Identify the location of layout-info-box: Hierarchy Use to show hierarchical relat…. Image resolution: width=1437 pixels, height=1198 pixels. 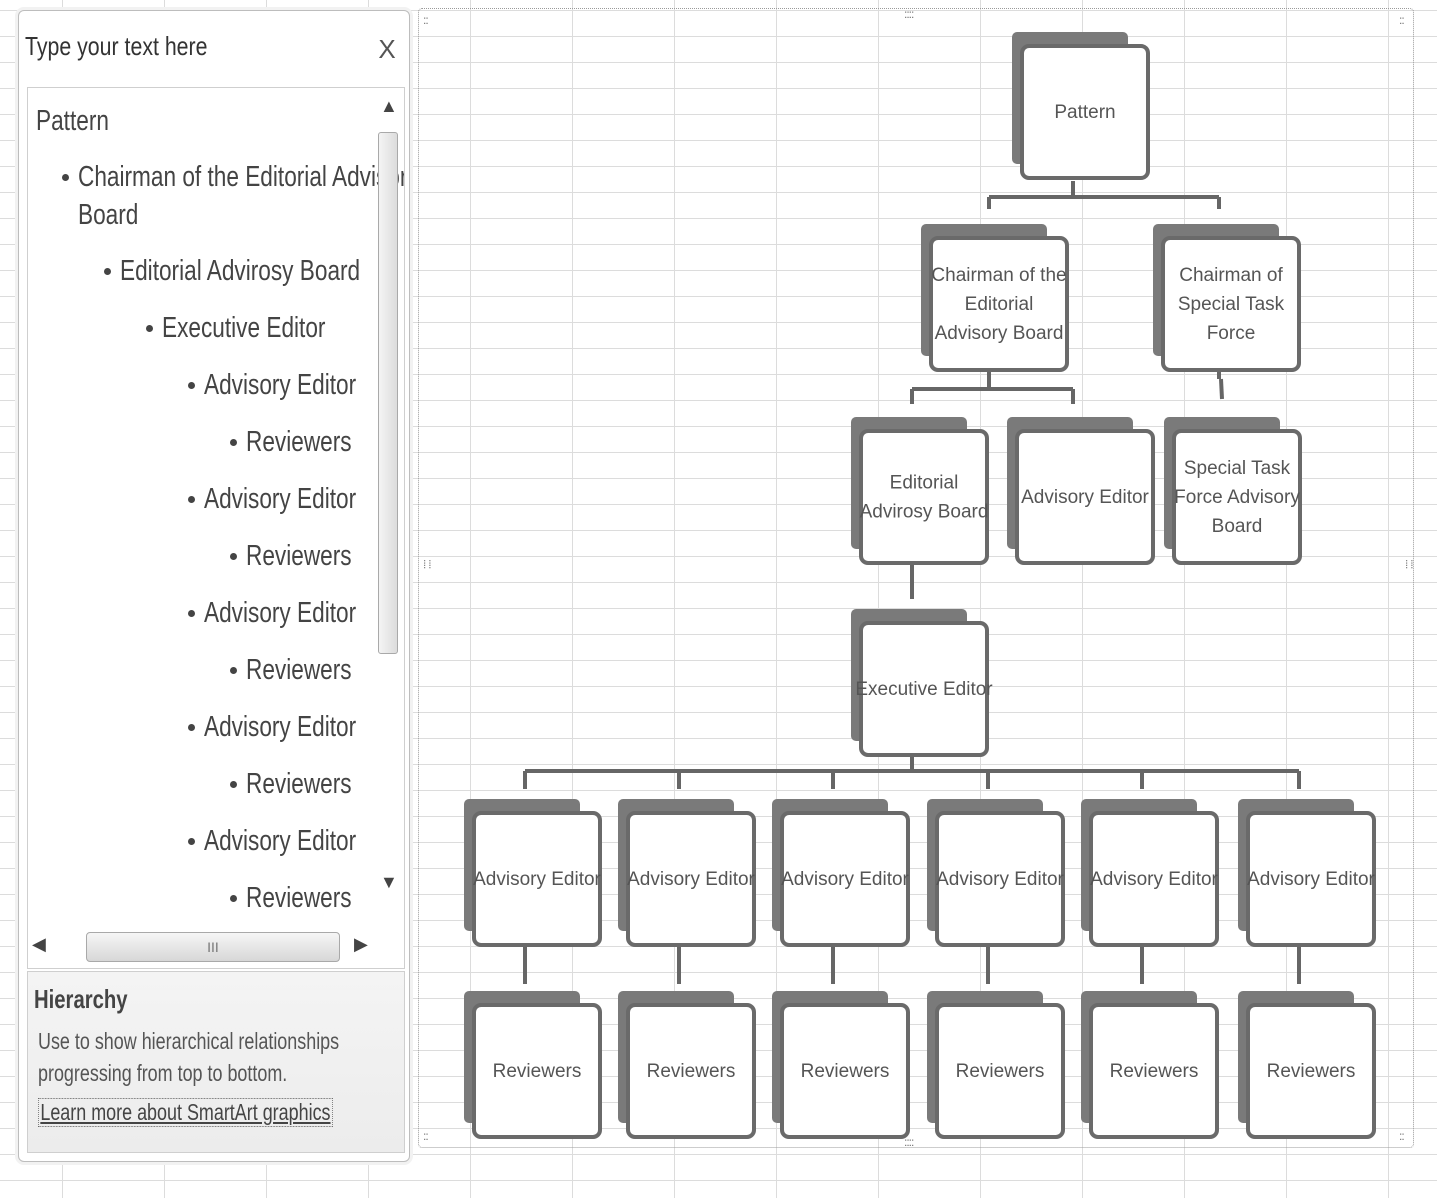
(216, 1062).